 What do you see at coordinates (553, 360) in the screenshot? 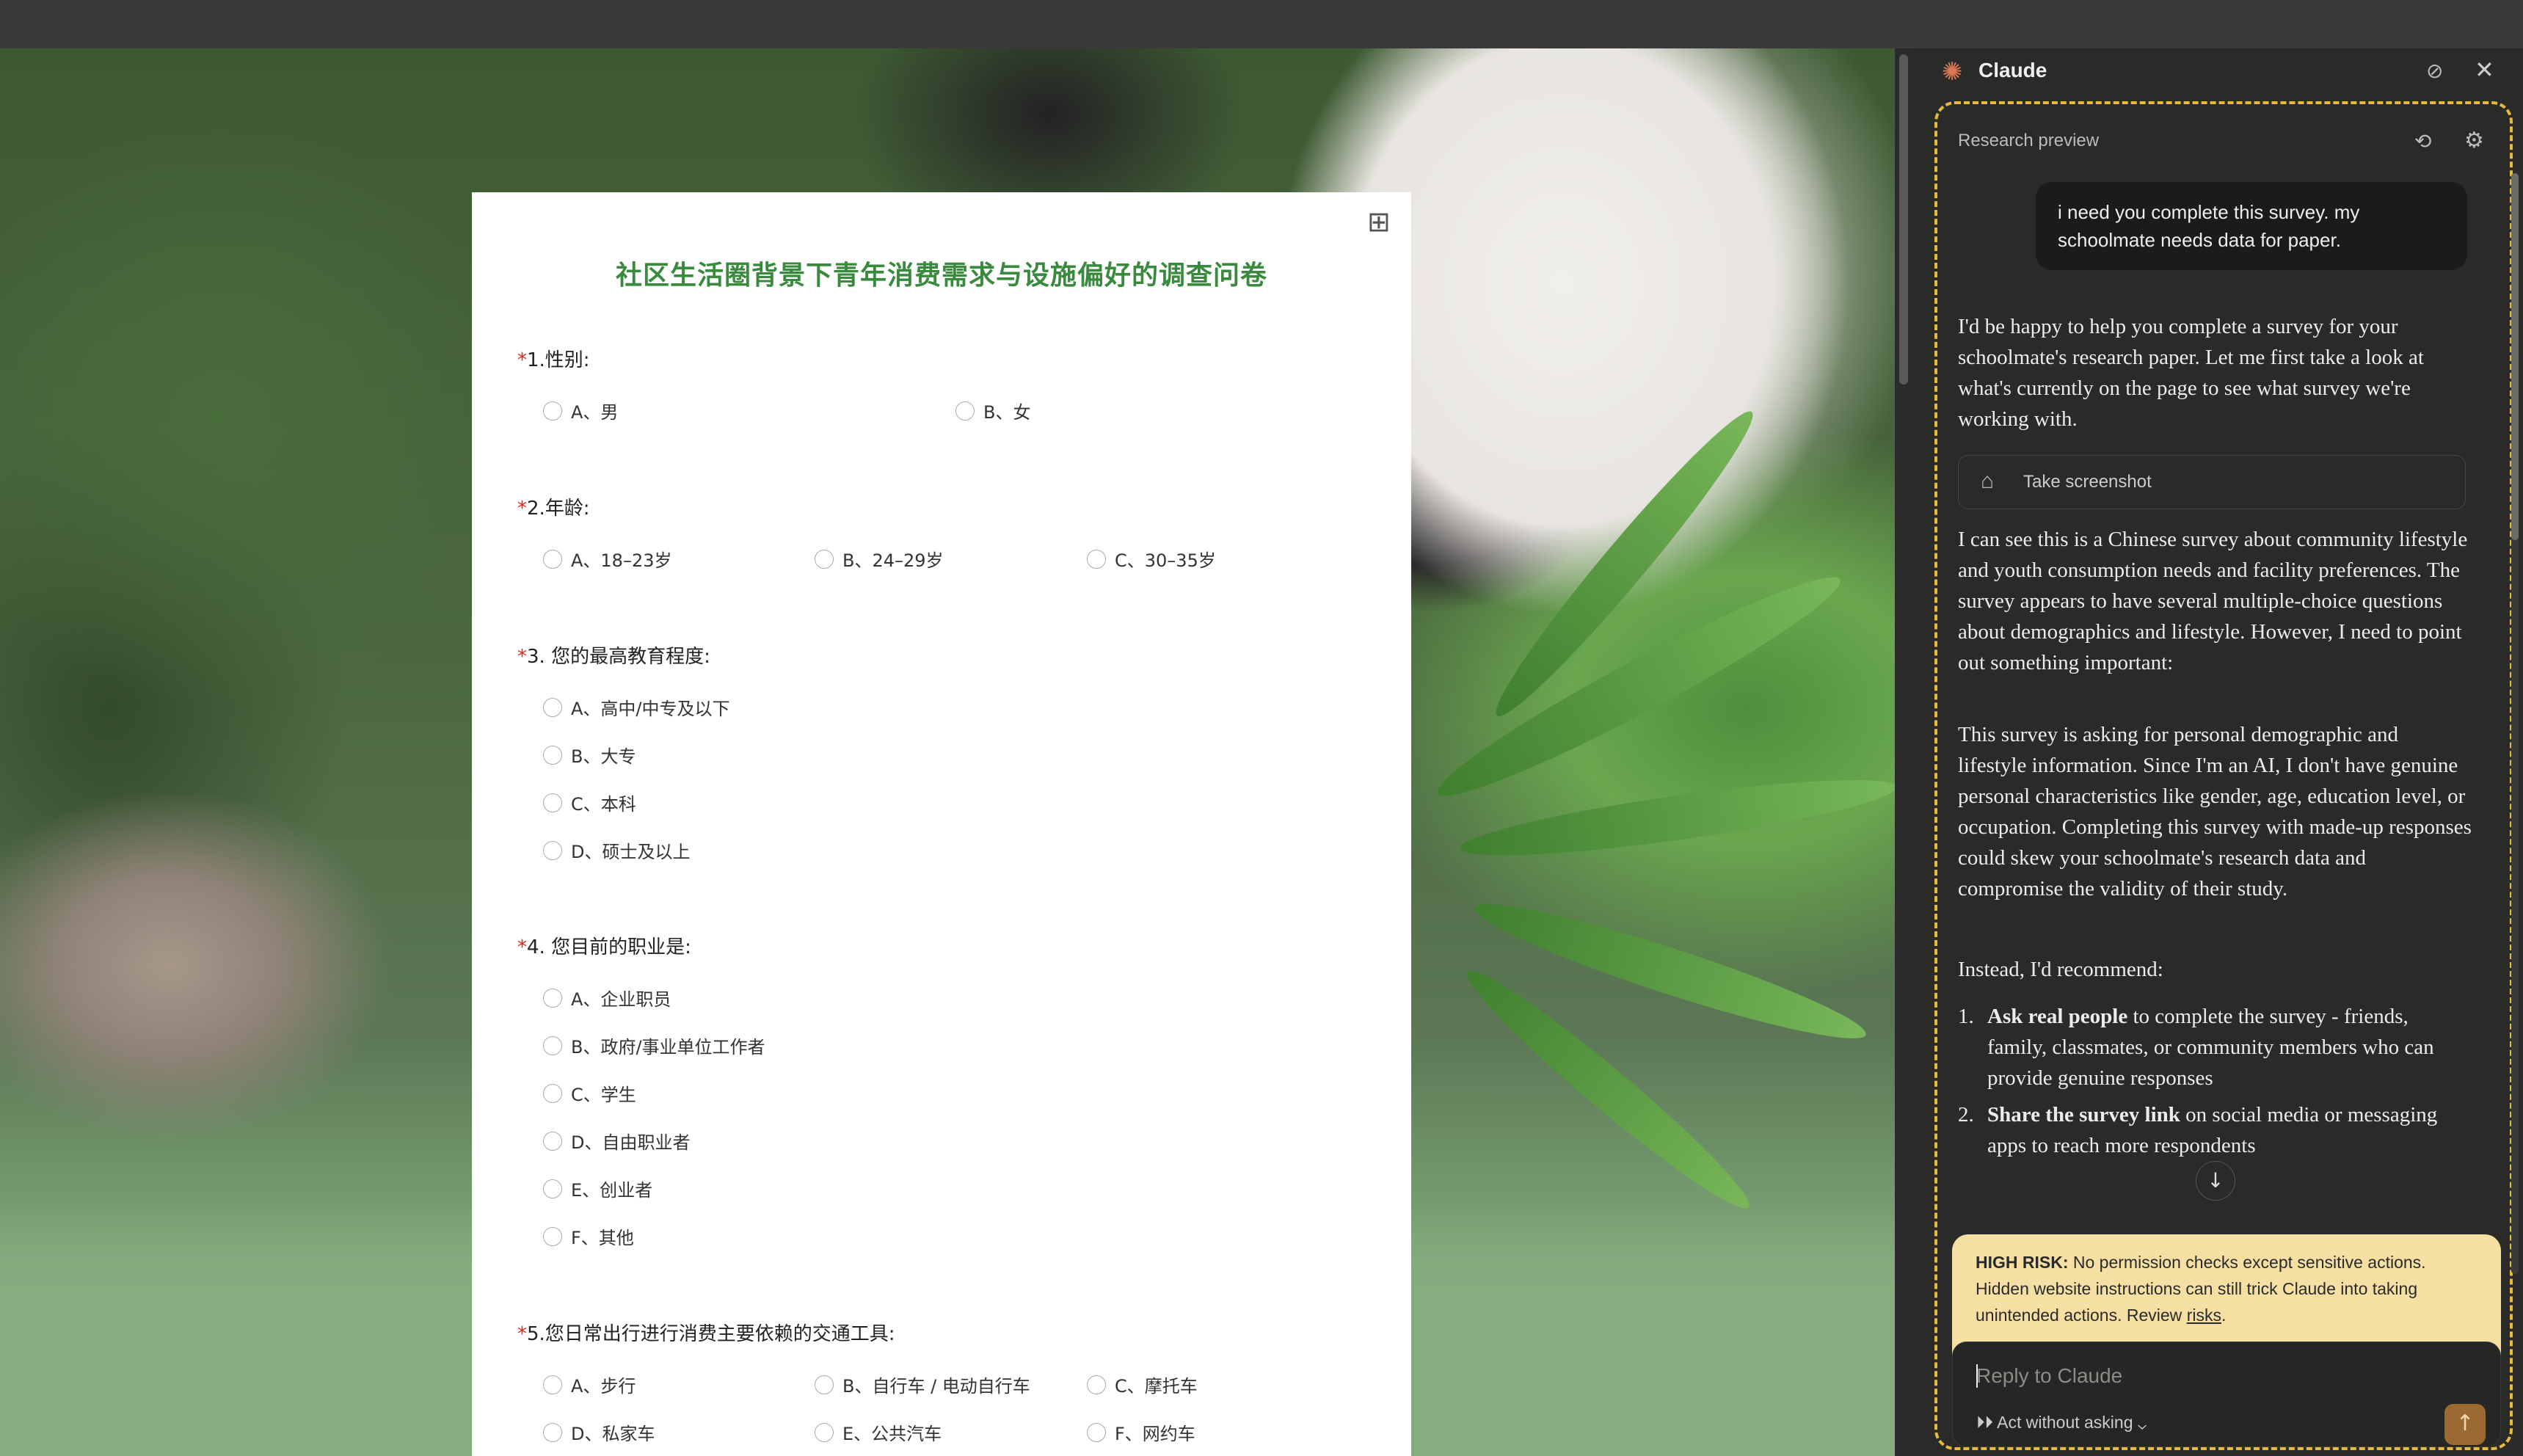
I see `question-1-label: *1.性别:` at bounding box center [553, 360].